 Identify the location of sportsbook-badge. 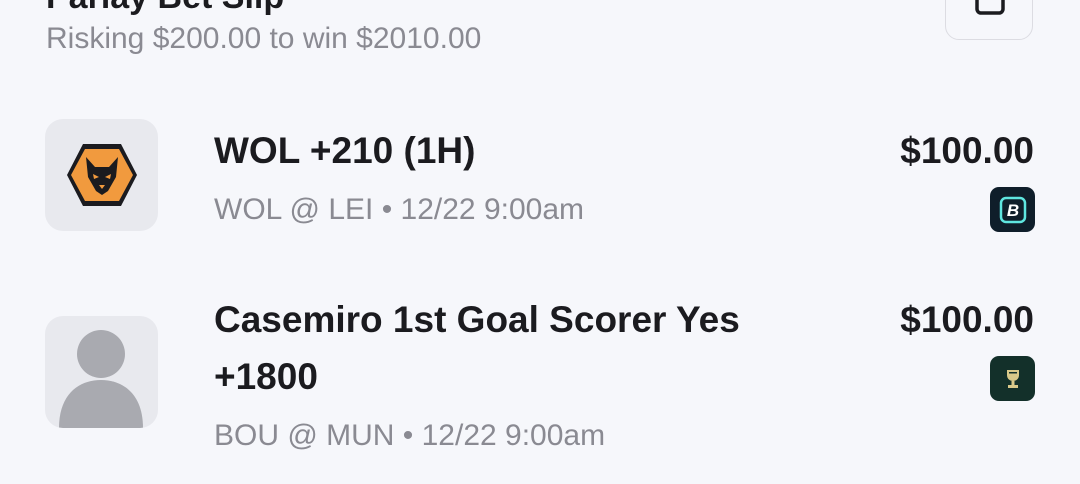
(1012, 378).